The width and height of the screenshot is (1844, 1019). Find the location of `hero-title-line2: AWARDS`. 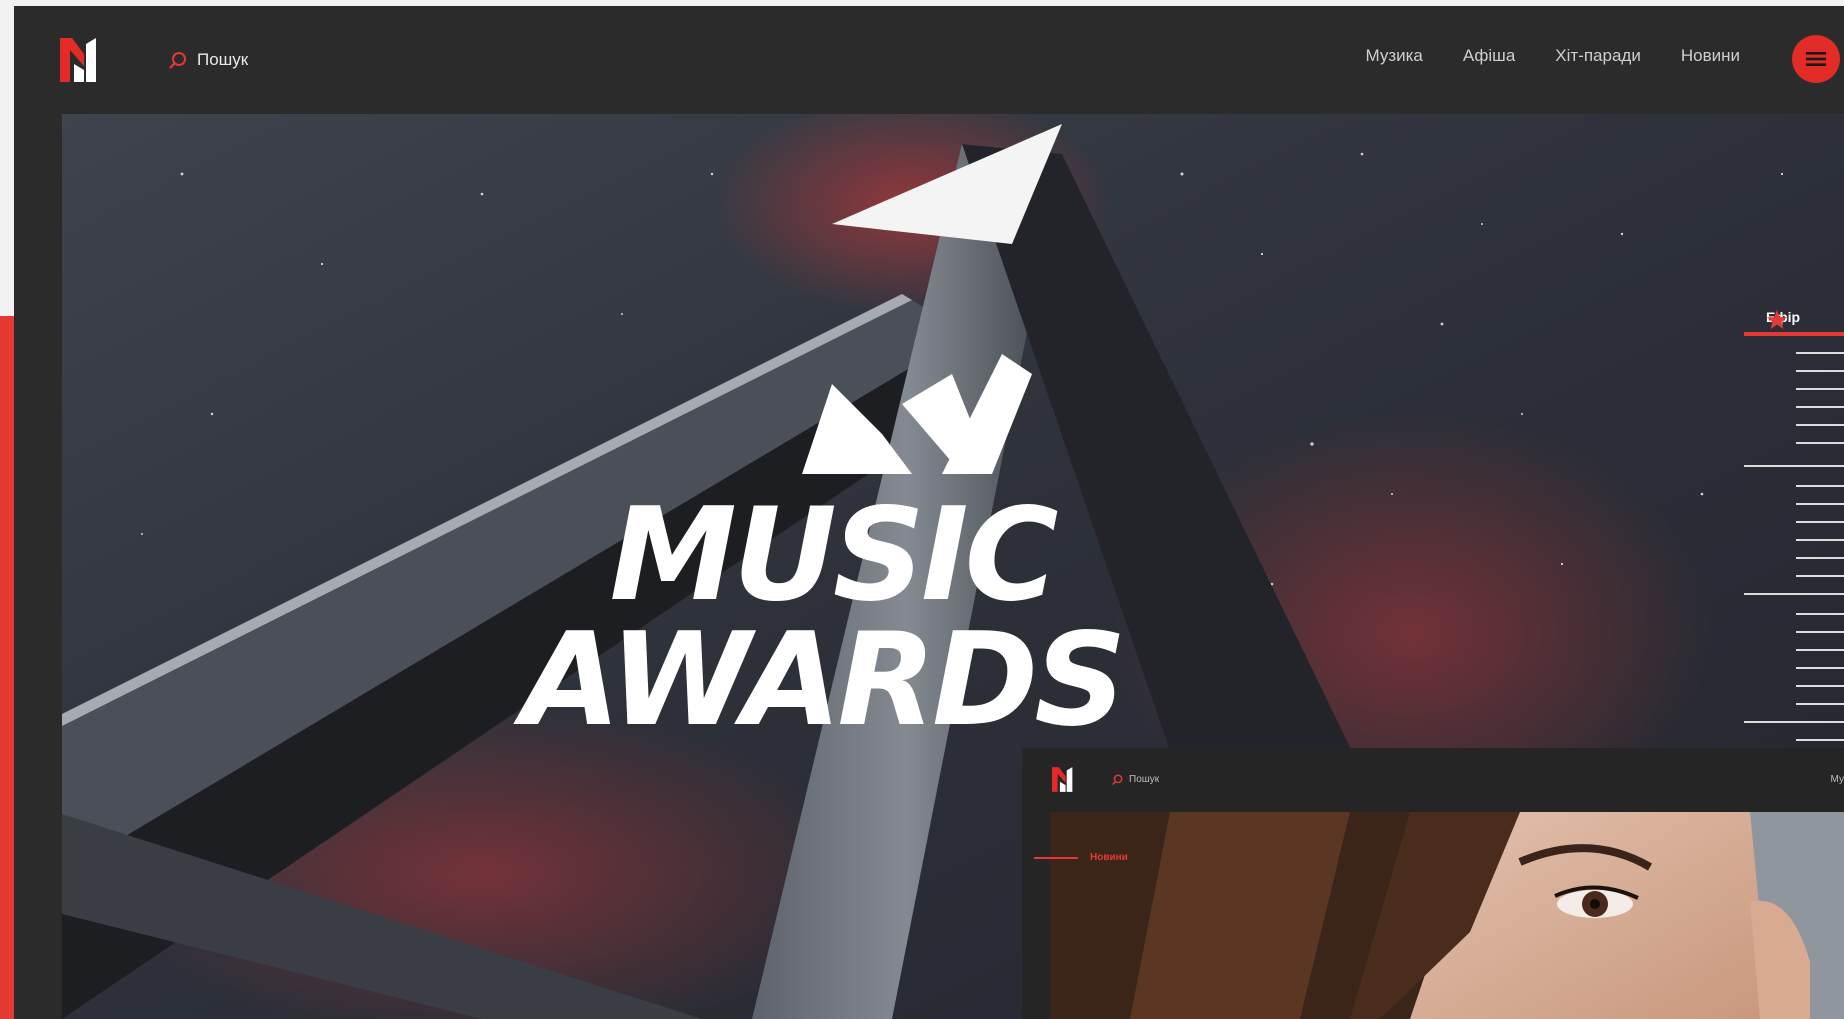

hero-title-line2: AWARDS is located at coordinates (818, 680).